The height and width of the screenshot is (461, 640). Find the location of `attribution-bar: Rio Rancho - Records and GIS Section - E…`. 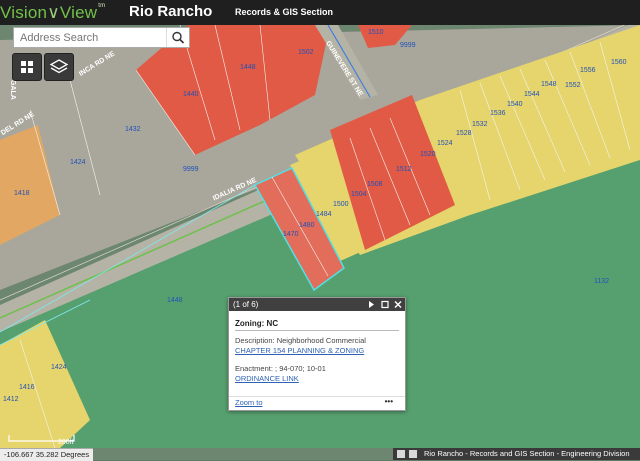

attribution-bar: Rio Rancho - Records and GIS Section - E… is located at coordinates (516, 454).